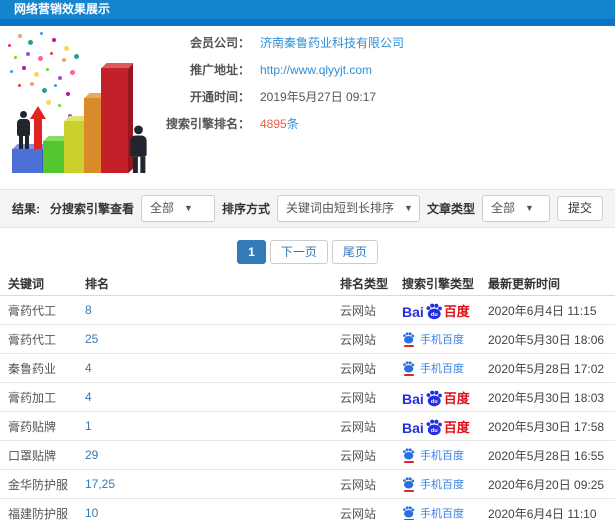  Describe the element at coordinates (340, 208) in the screenshot. I see `sort-value: 关键词由短到长排序` at that location.